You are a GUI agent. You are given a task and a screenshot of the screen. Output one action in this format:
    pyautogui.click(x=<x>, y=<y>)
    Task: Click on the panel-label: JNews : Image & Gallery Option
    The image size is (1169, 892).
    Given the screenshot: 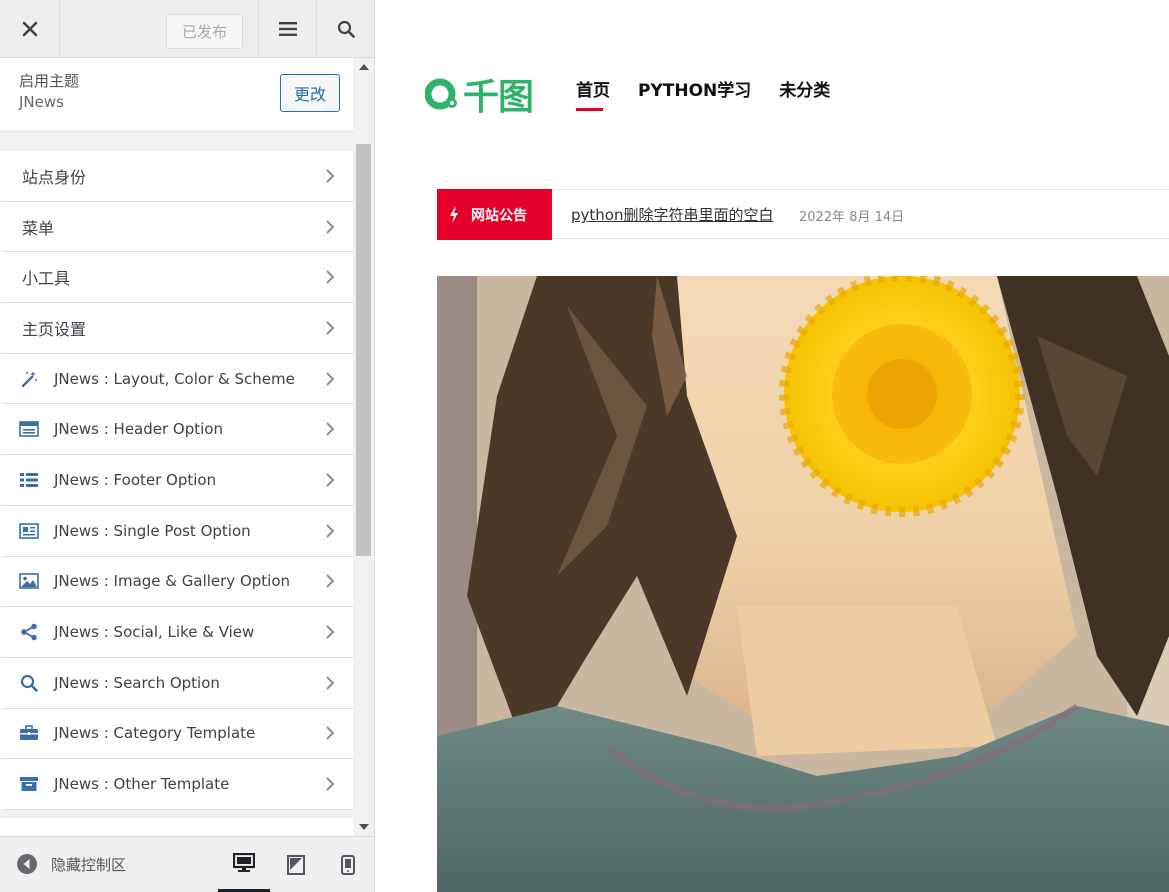 What is the action you would take?
    pyautogui.click(x=172, y=581)
    